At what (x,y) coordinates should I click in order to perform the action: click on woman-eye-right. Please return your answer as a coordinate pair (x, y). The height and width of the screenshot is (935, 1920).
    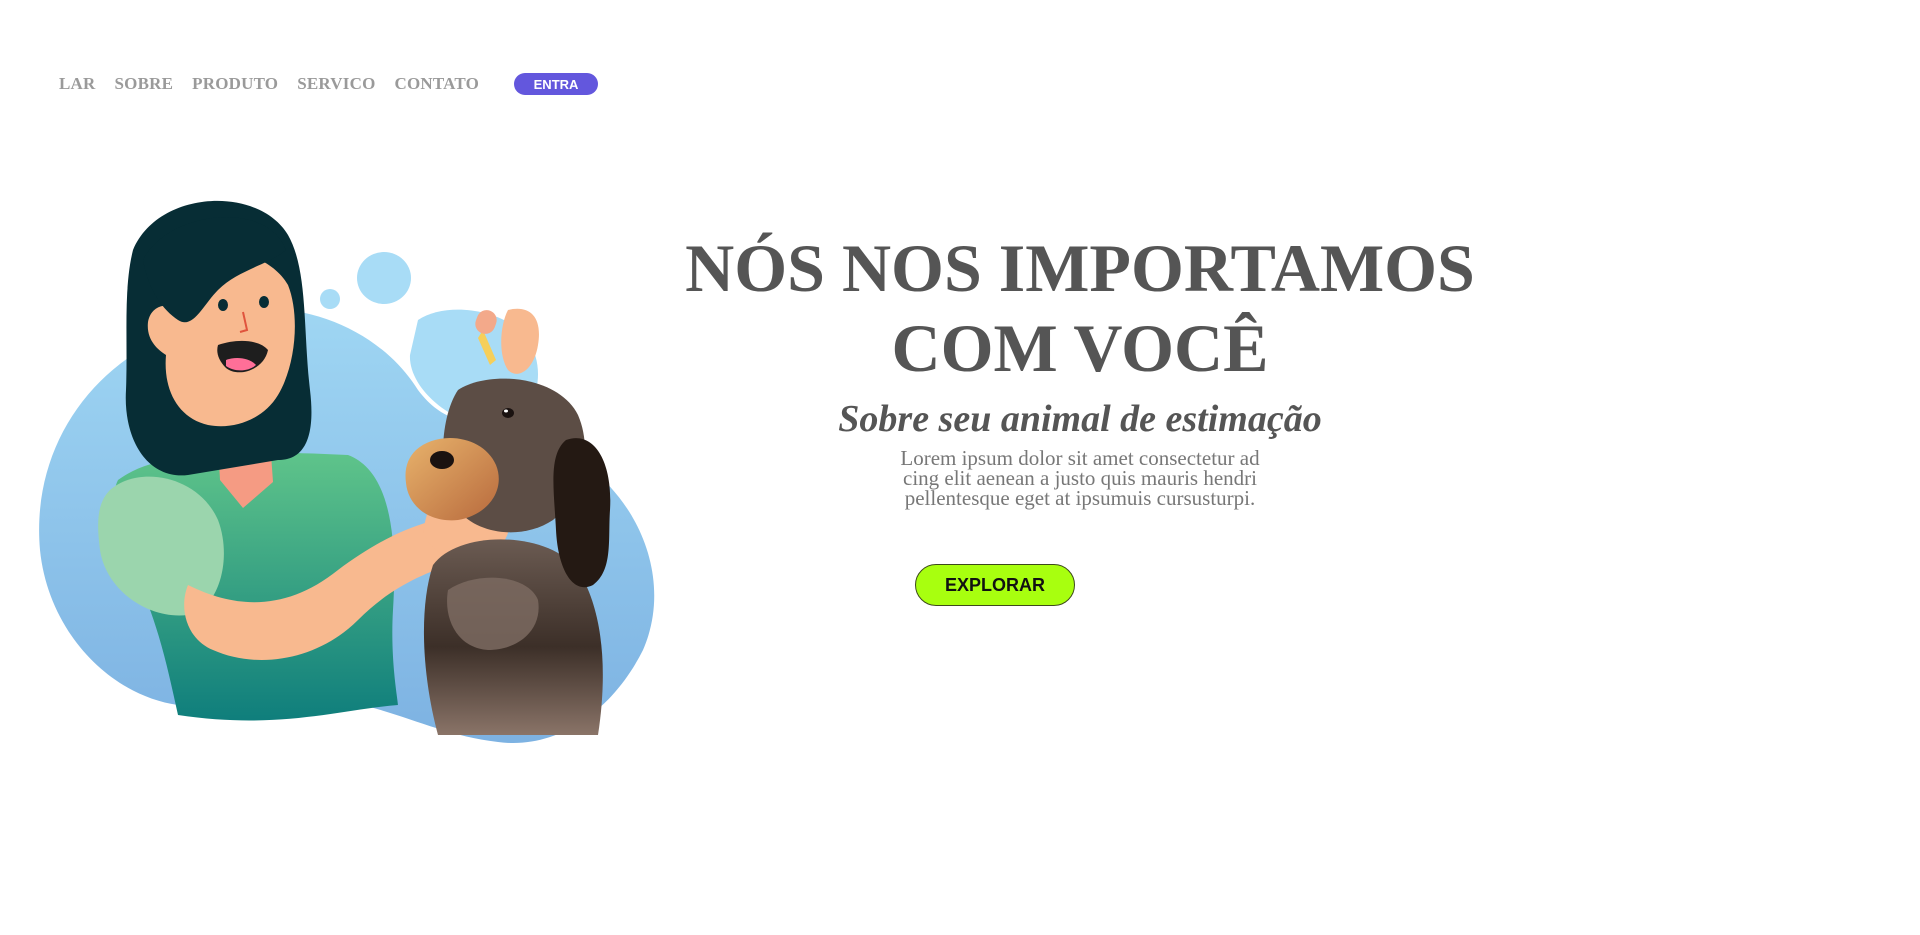
    Looking at the image, I should click on (264, 302).